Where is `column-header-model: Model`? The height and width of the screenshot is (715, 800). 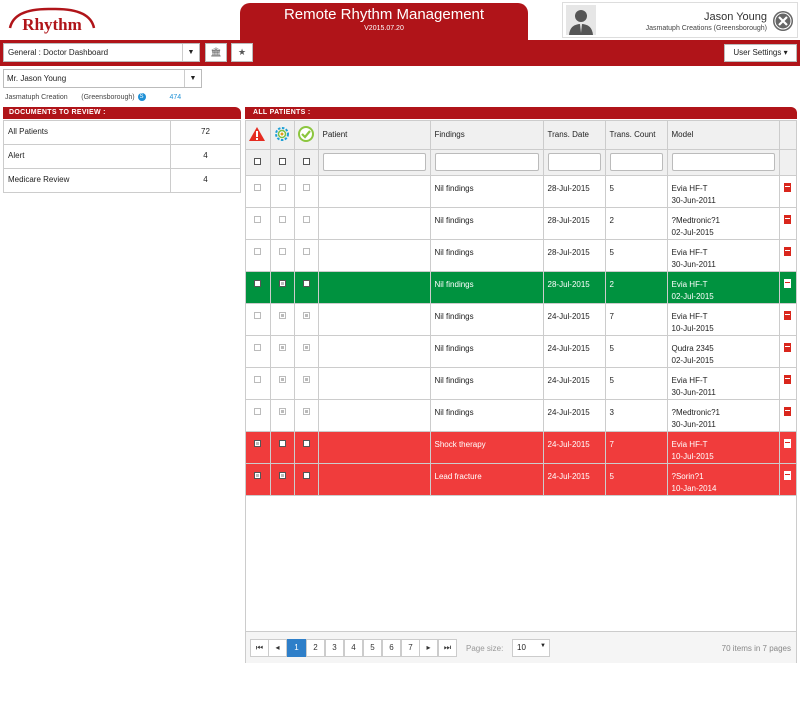
column-header-model: Model is located at coordinates (723, 135).